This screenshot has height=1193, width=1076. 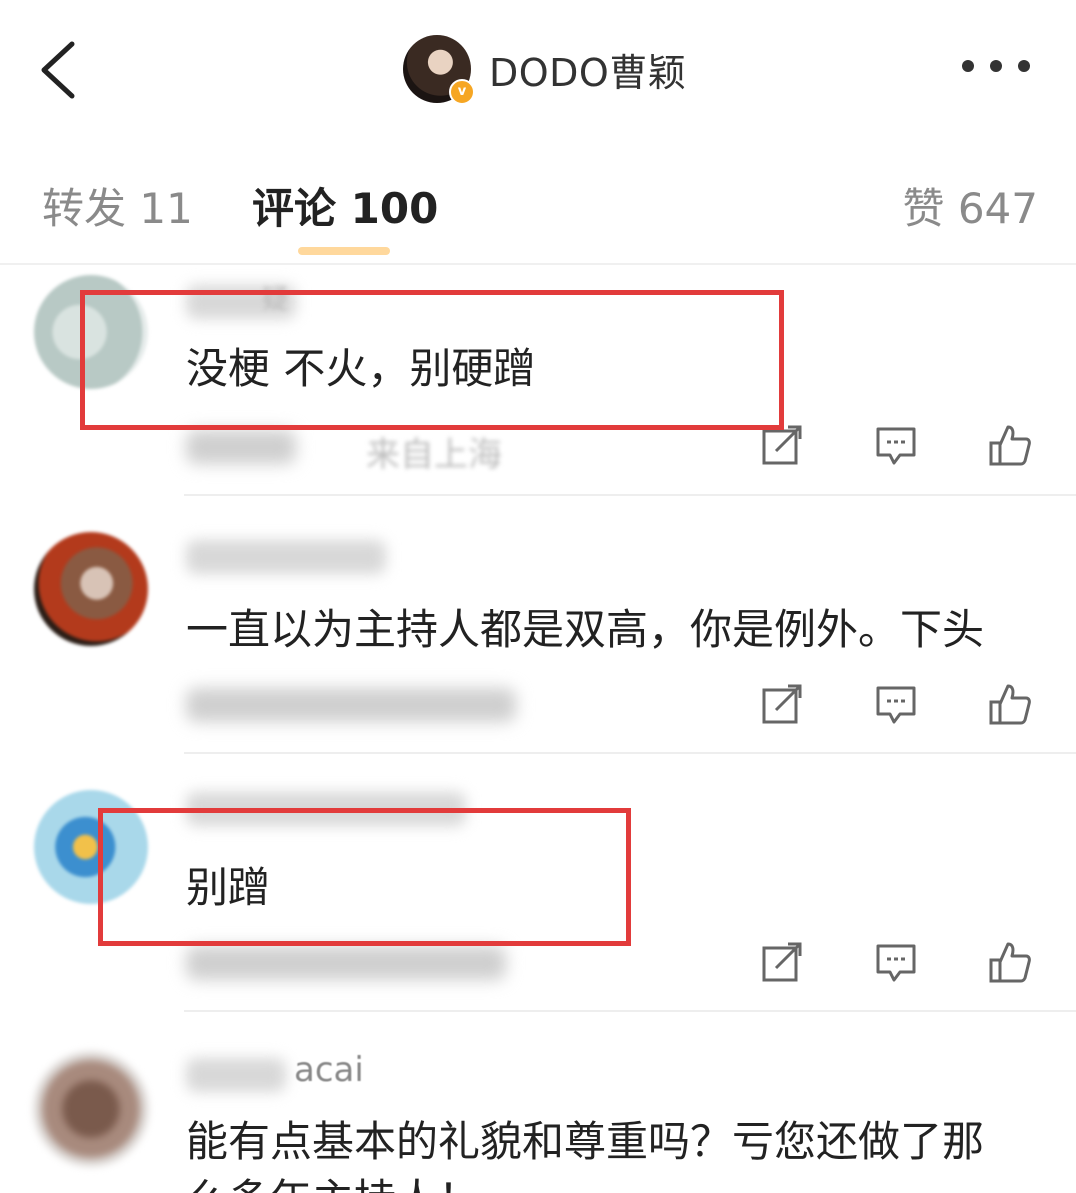 I want to click on tab-repost: 转发 11, so click(x=117, y=205).